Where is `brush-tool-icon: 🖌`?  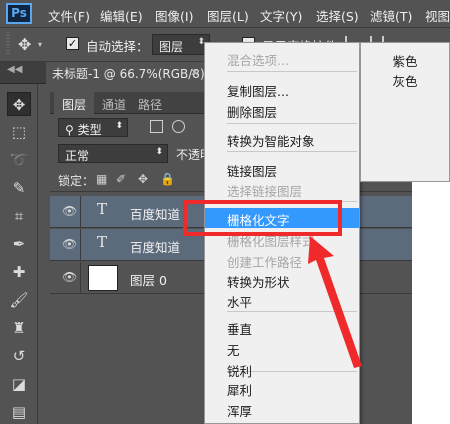
brush-tool-icon: 🖌 is located at coordinates (19, 300).